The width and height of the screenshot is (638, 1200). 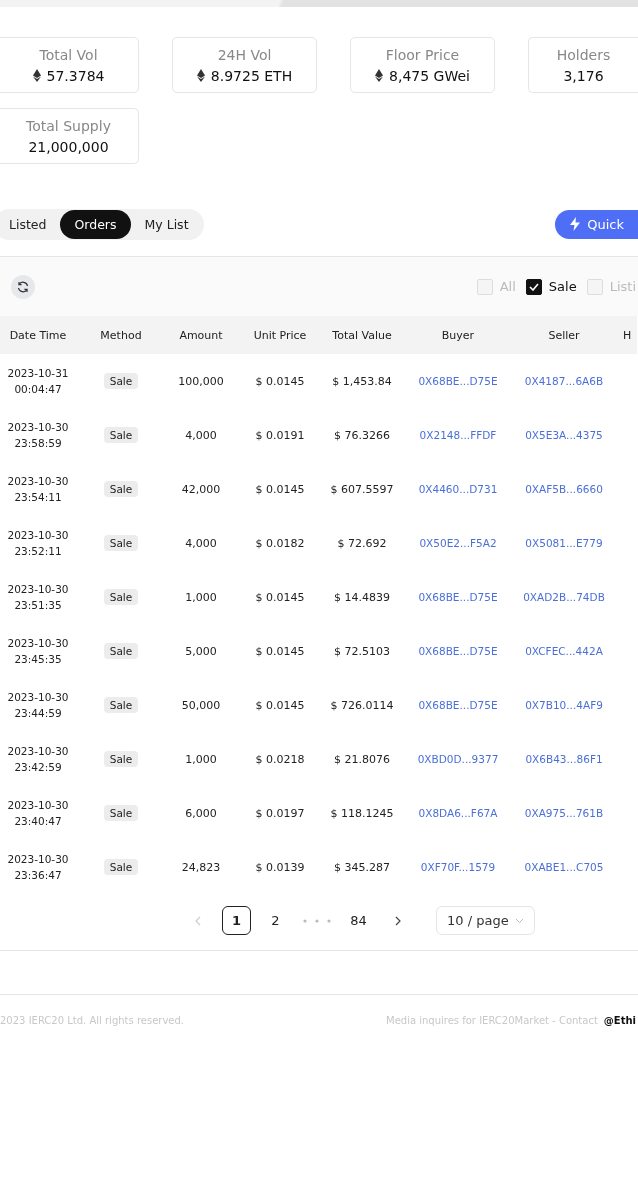 I want to click on address-link: 0XA975...761B, so click(x=564, y=812).